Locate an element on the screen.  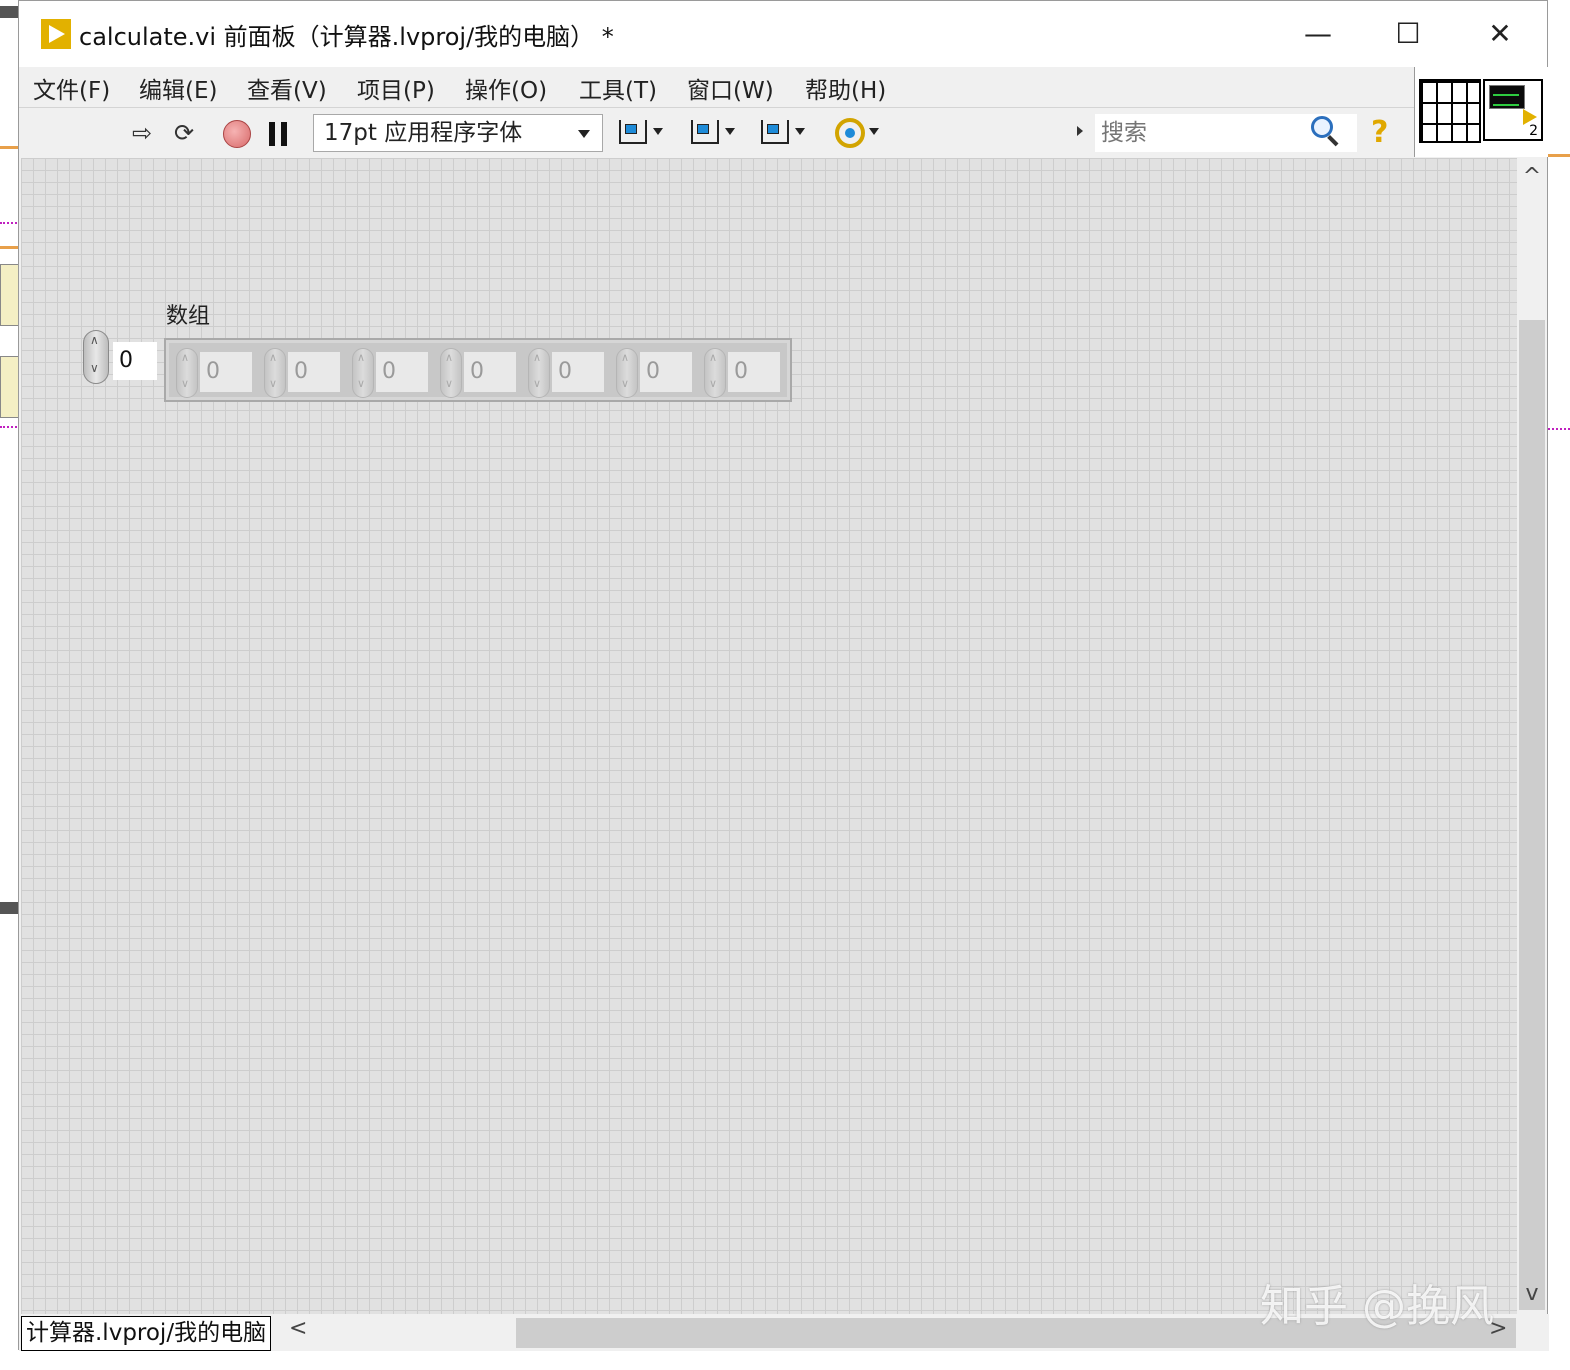
connector-pane is located at coordinates (1450, 111).